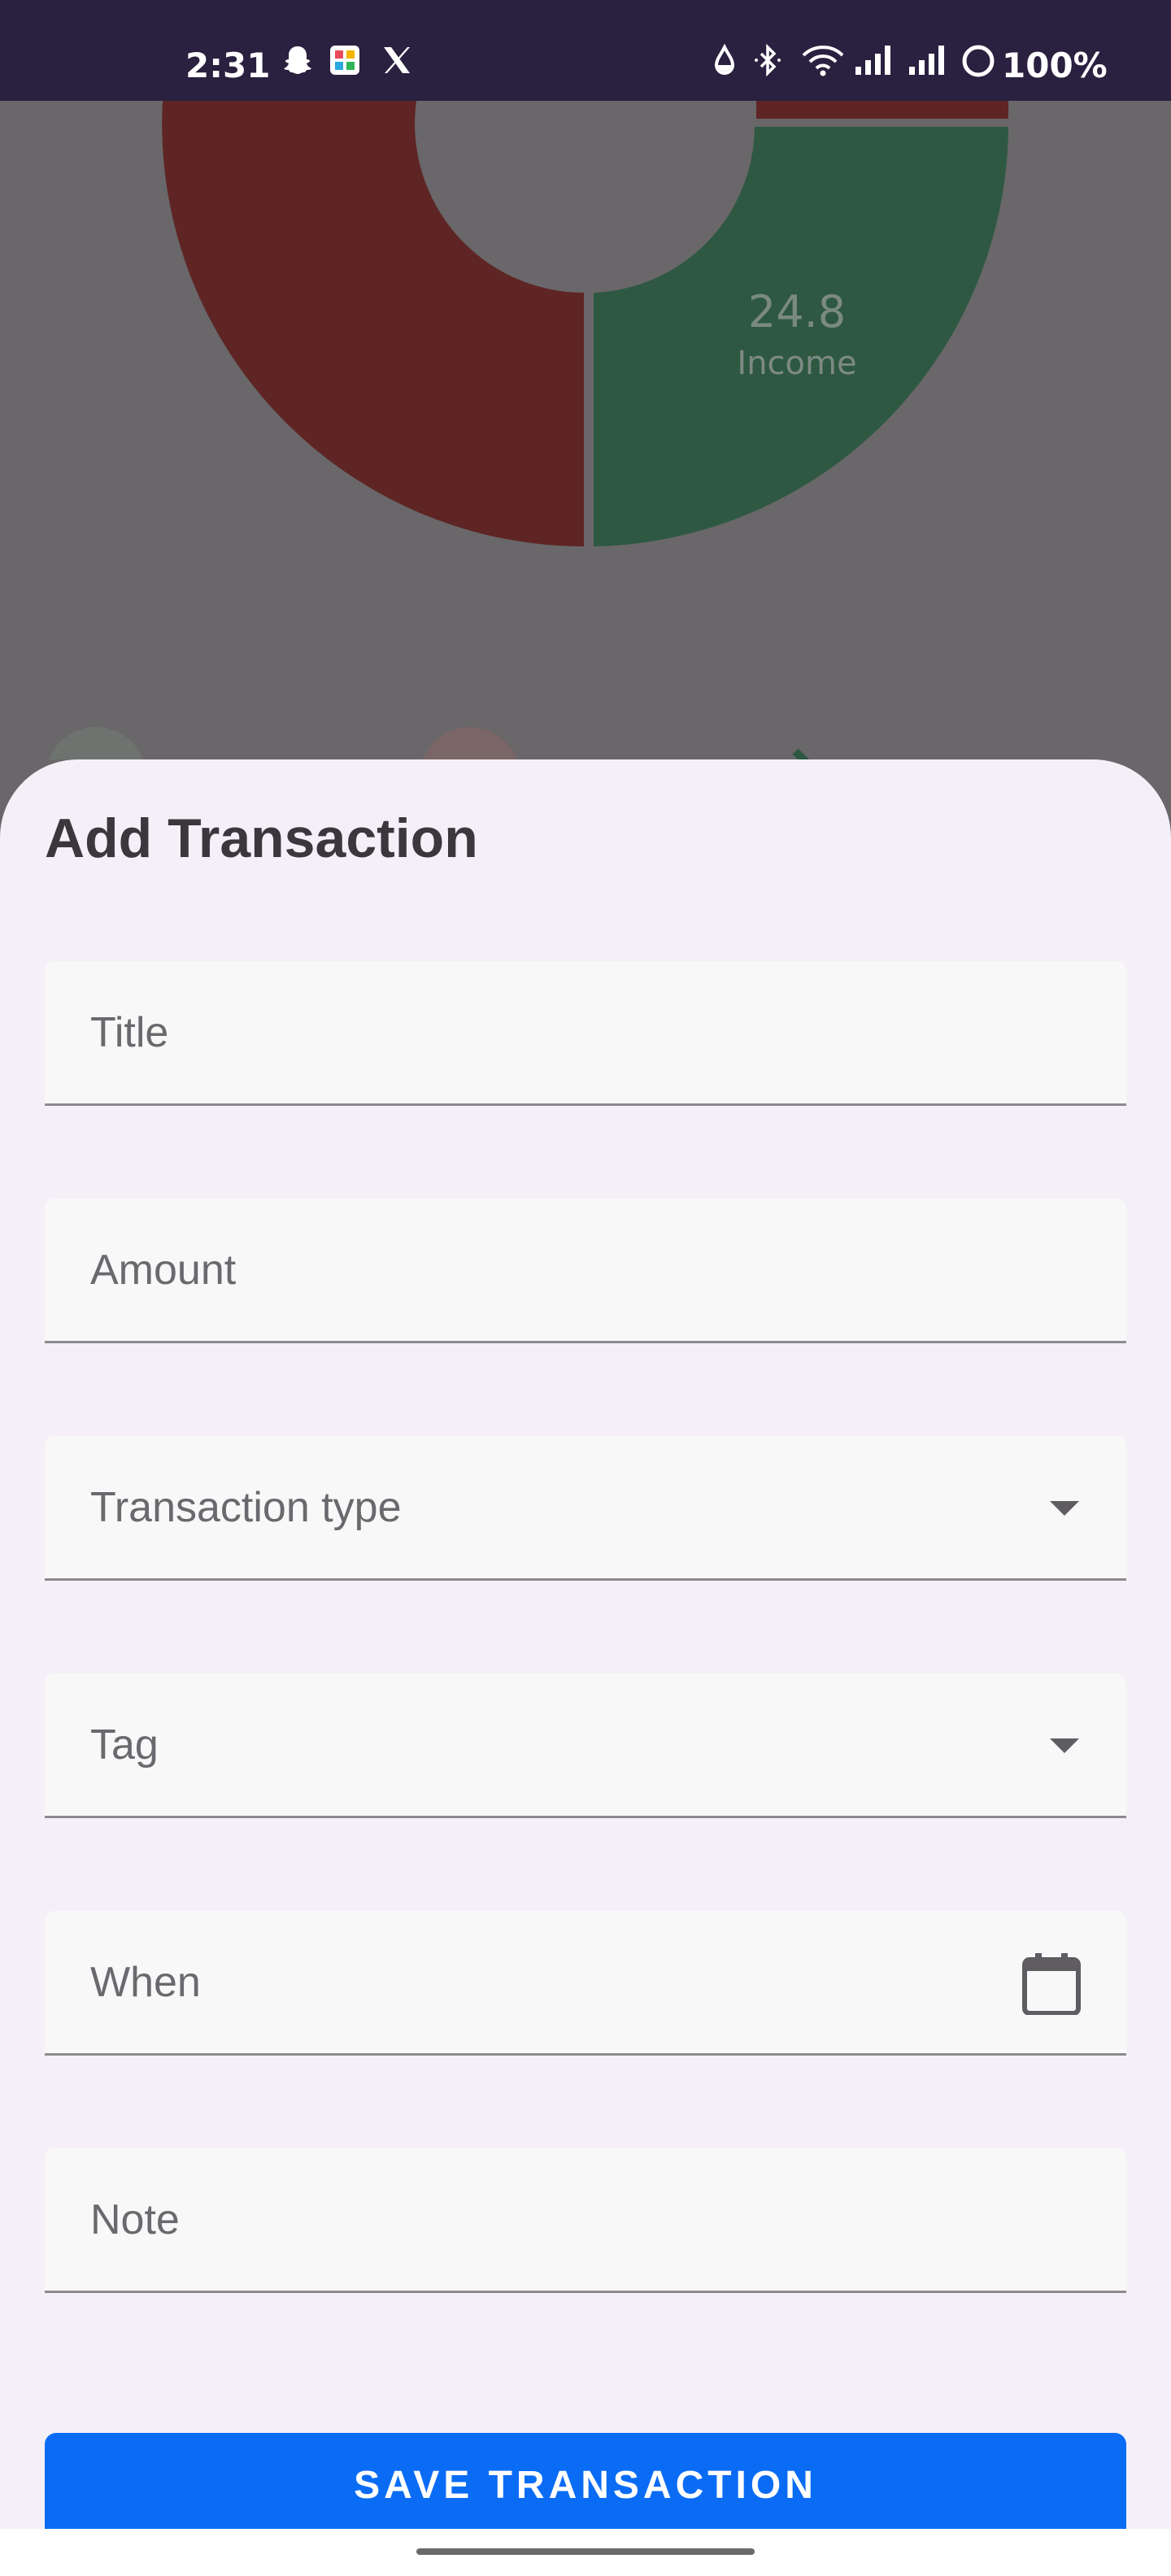  I want to click on status-bar: 2:31 100%, so click(585, 51).